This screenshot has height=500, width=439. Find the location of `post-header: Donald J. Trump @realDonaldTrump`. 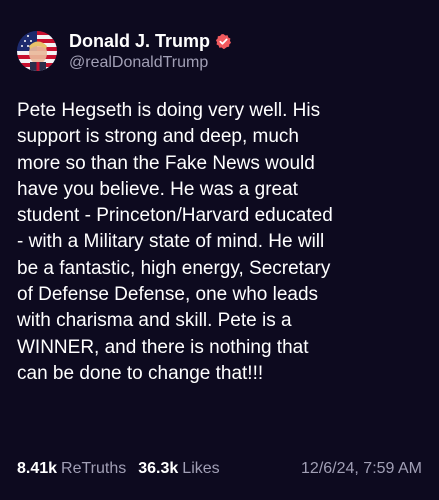

post-header: Donald J. Trump @realDonaldTrump is located at coordinates (124, 51).